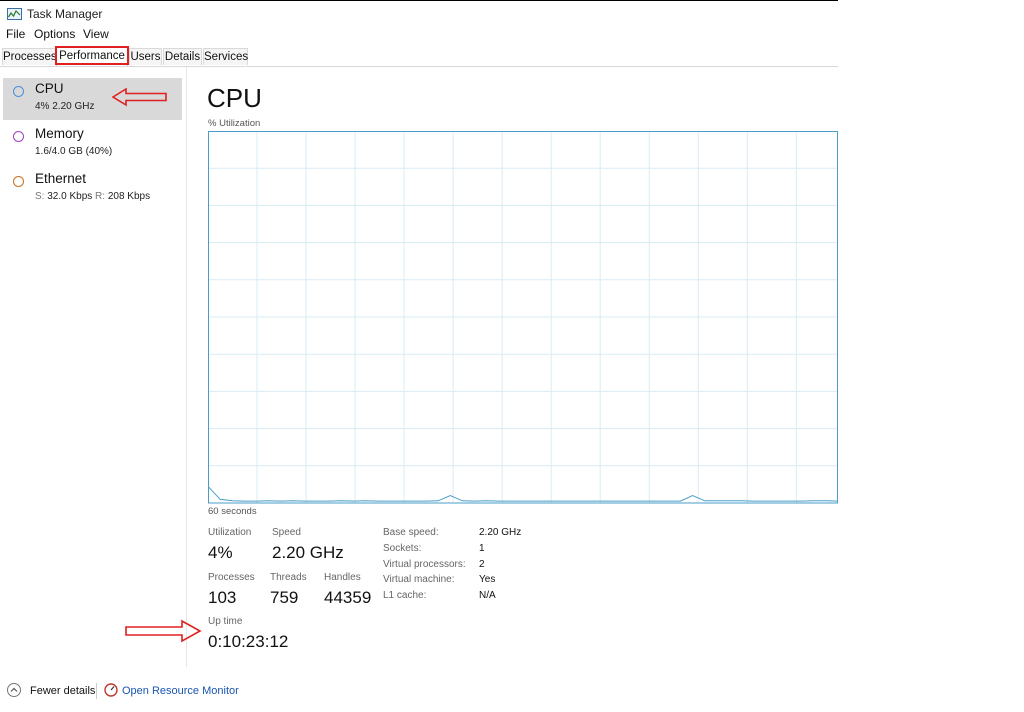 The image size is (1024, 712). Describe the element at coordinates (424, 564) in the screenshot. I see `virtual-processors-label: Virtual processors:` at that location.